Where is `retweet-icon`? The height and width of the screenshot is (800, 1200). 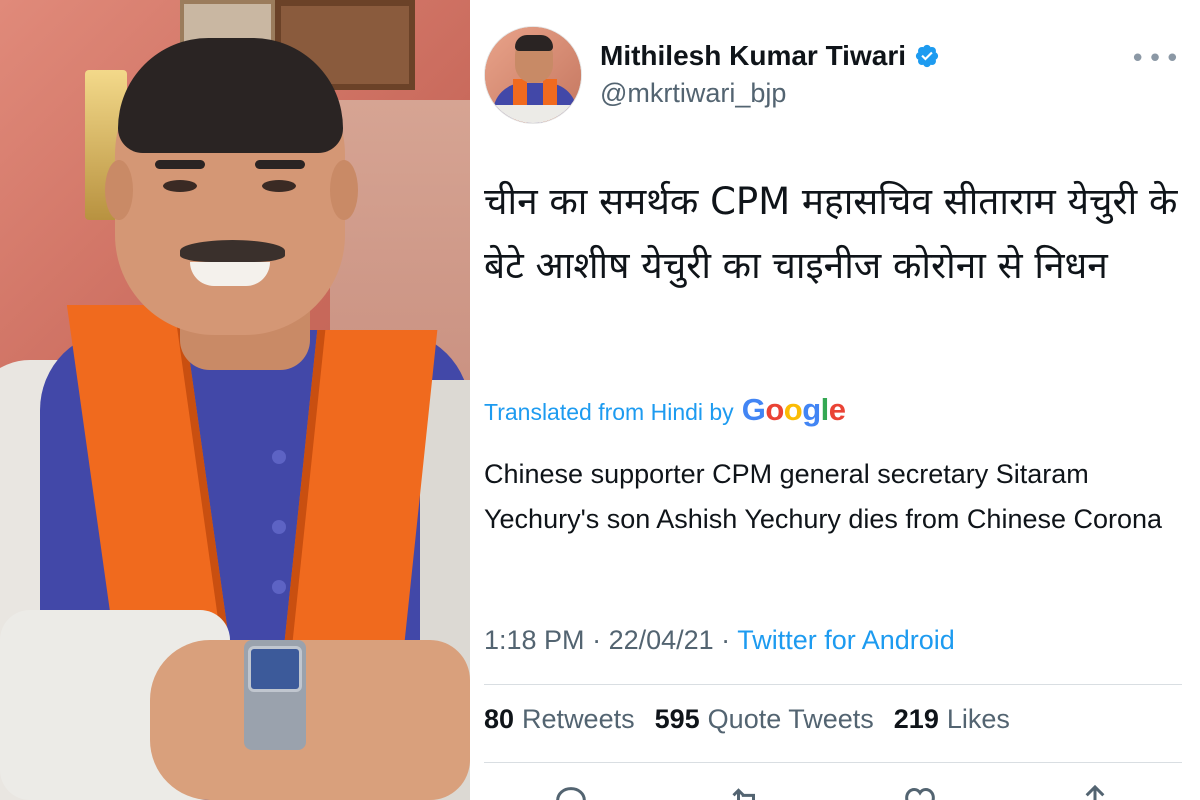 retweet-icon is located at coordinates (746, 791).